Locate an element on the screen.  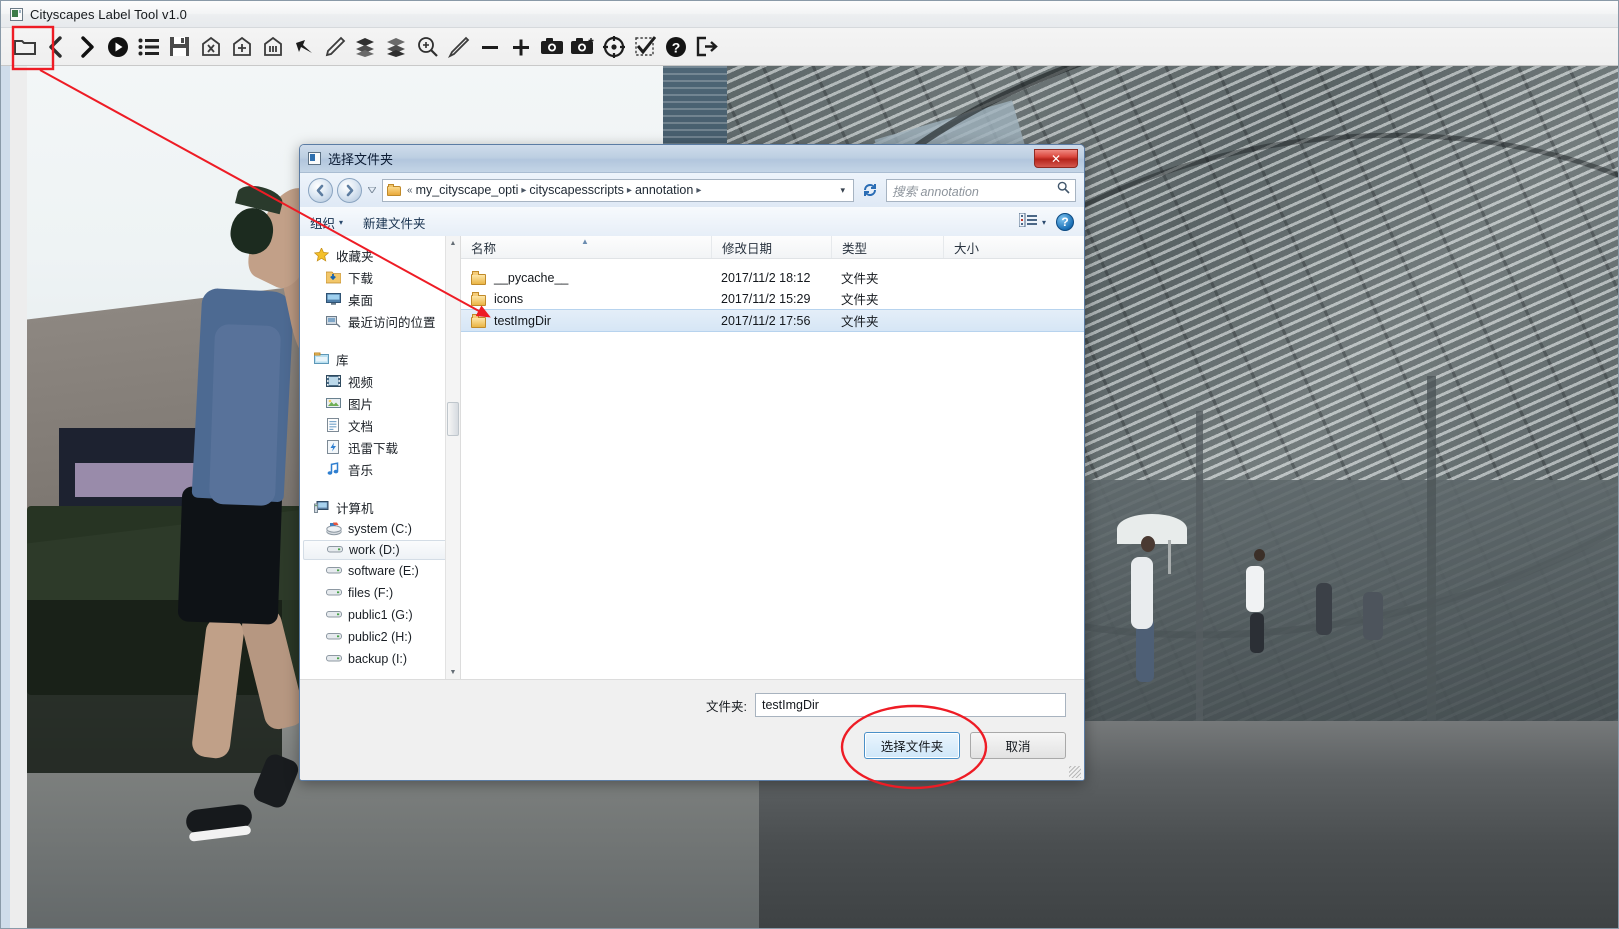
scroll-up-icon: ▲ is located at coordinates (453, 243).